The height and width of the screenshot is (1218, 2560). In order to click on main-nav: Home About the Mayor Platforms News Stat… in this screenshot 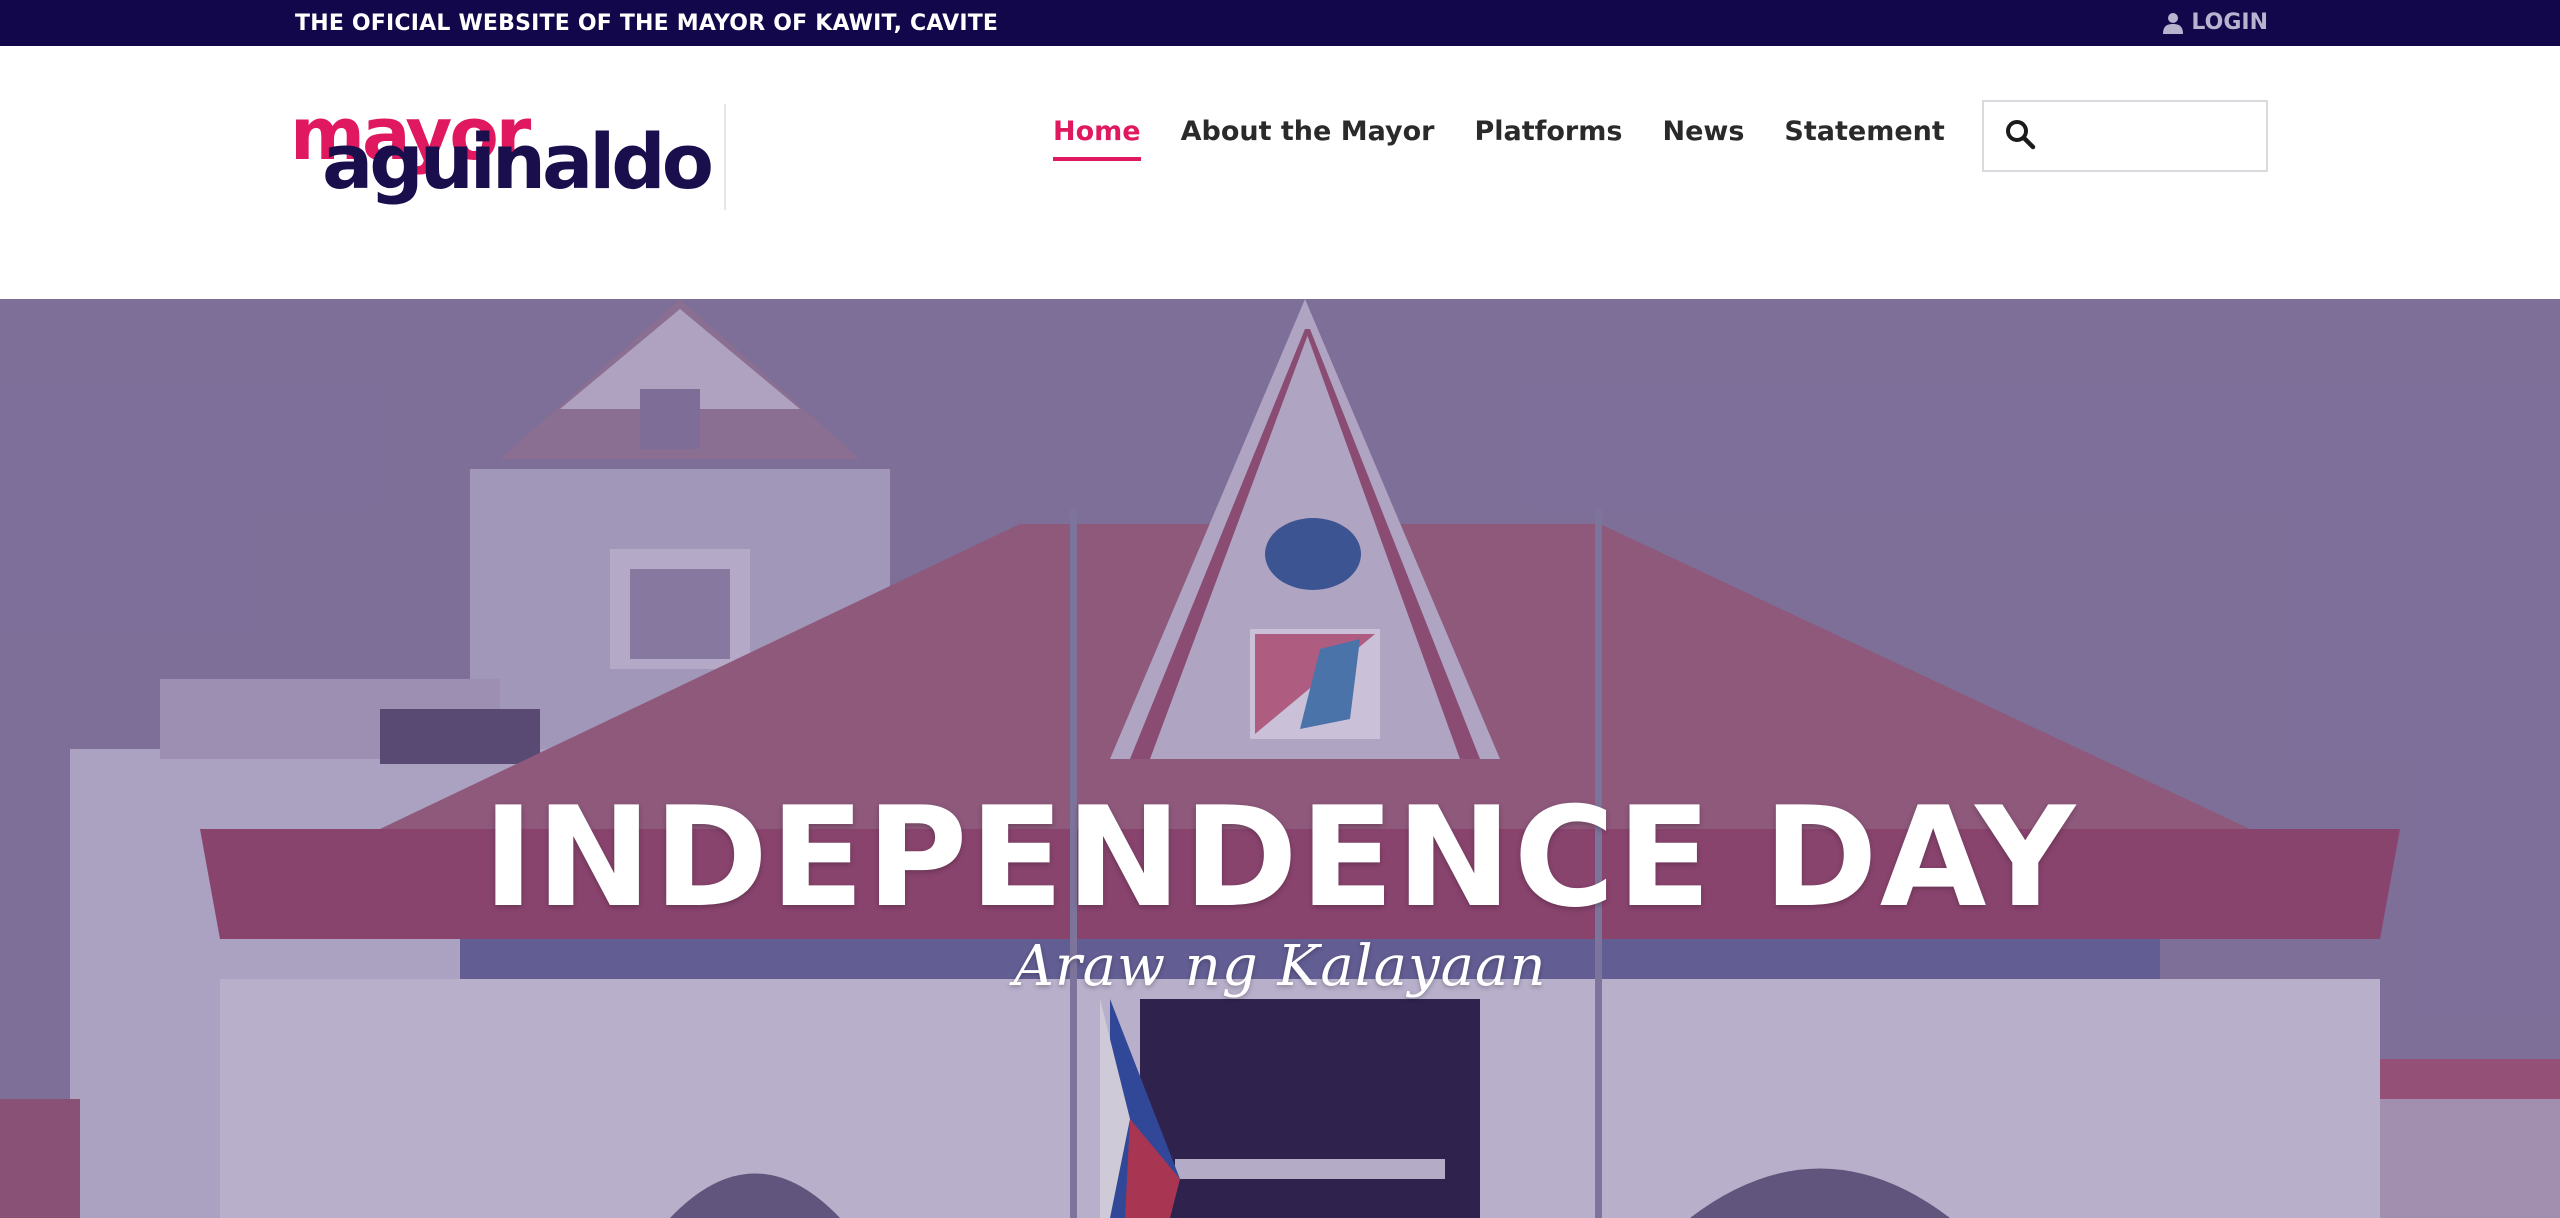, I will do `click(1499, 138)`.